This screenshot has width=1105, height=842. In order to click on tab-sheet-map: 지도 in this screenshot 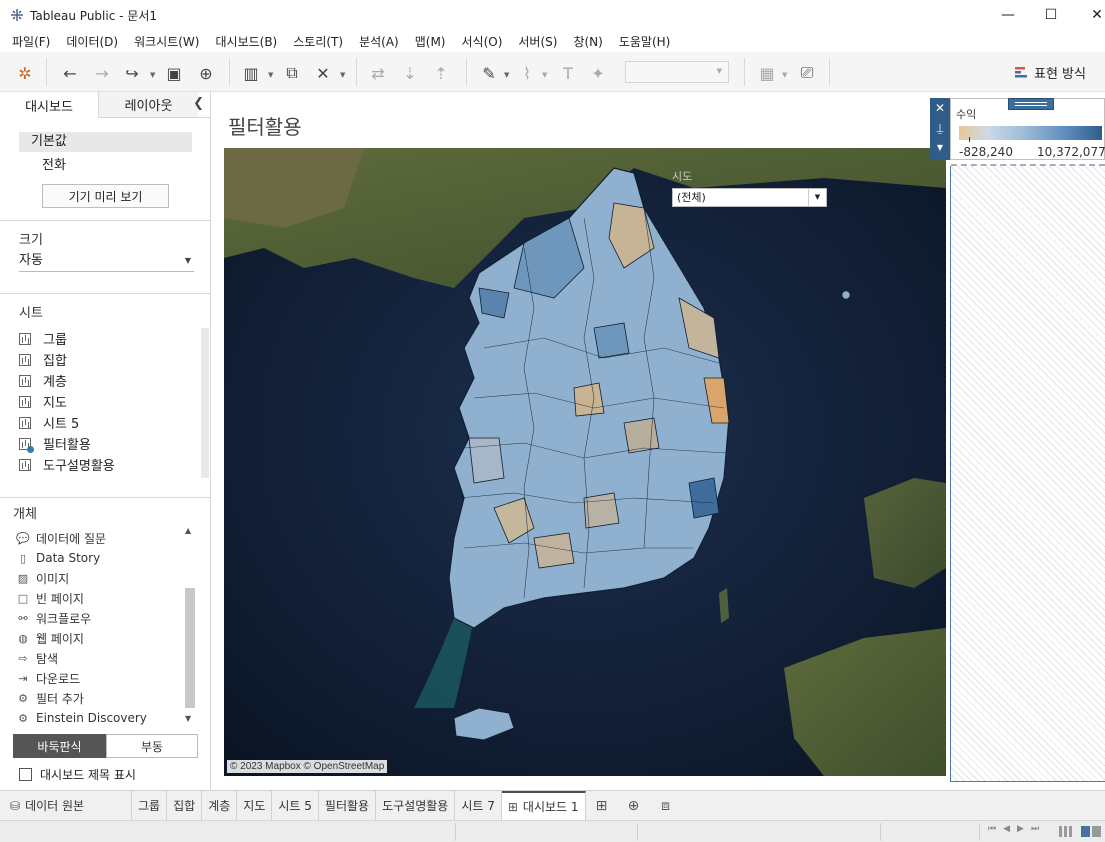, I will do `click(255, 805)`.